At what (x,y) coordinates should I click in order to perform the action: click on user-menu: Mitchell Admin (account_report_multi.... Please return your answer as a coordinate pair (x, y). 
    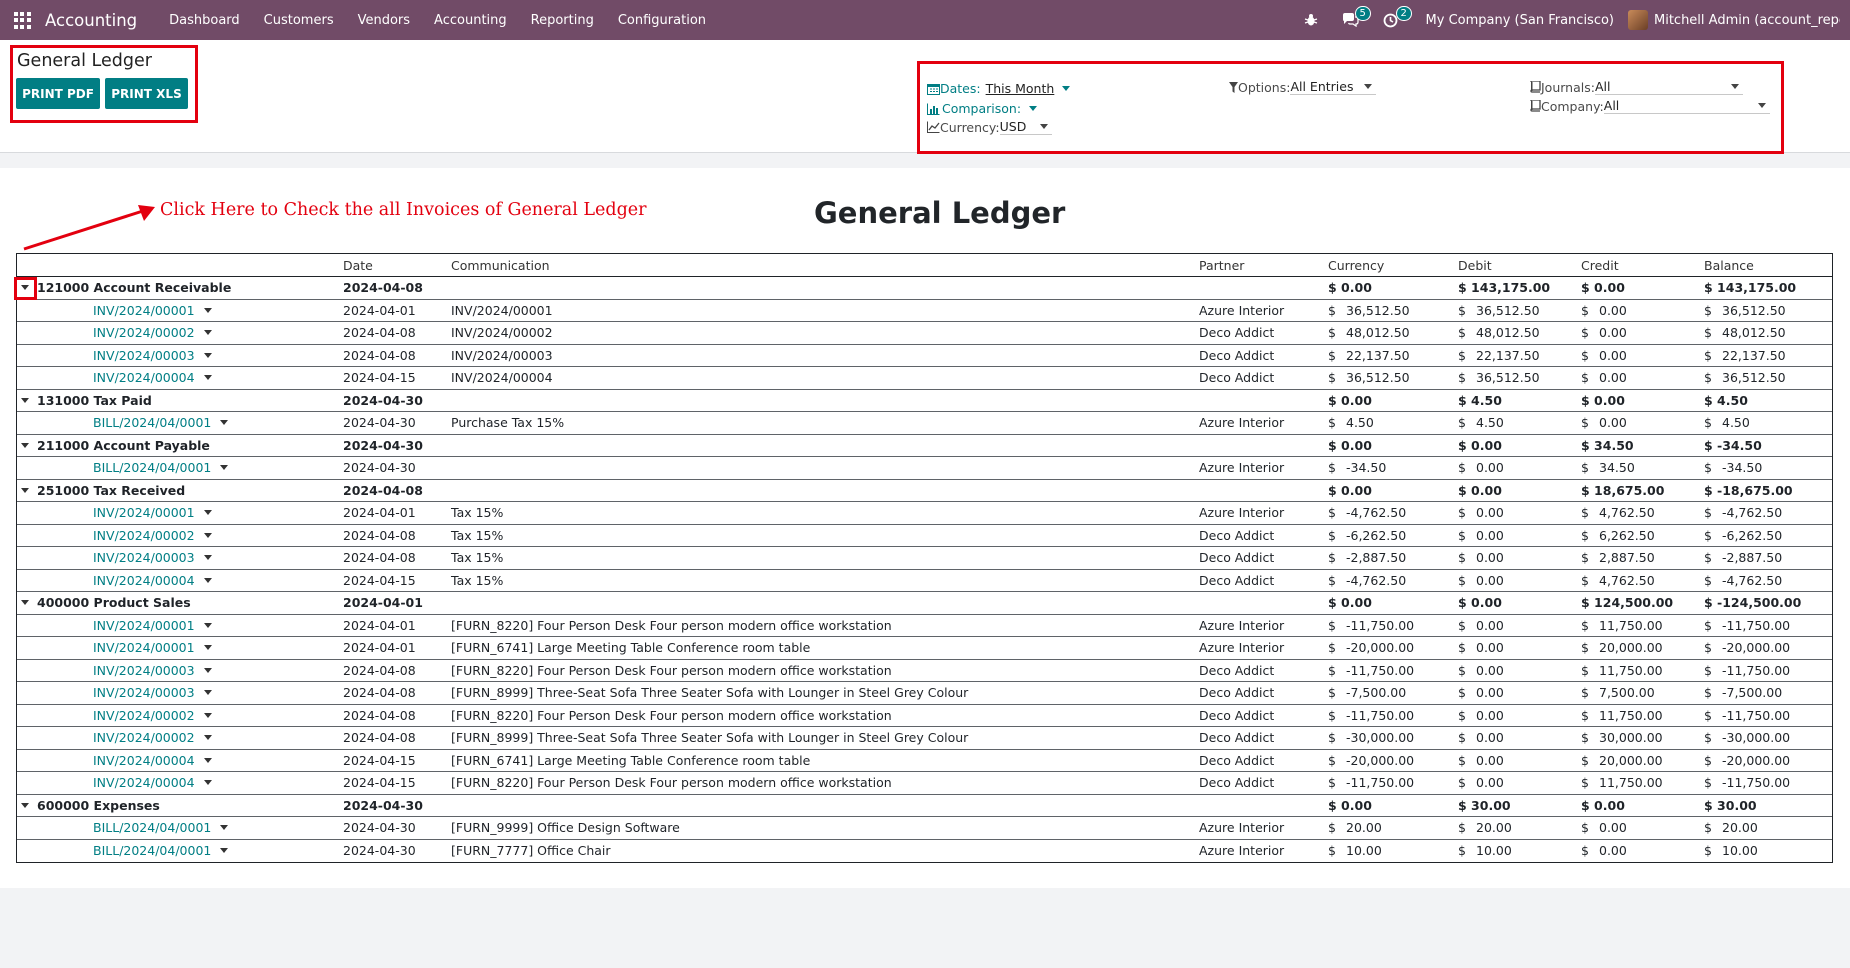
    Looking at the image, I should click on (1734, 20).